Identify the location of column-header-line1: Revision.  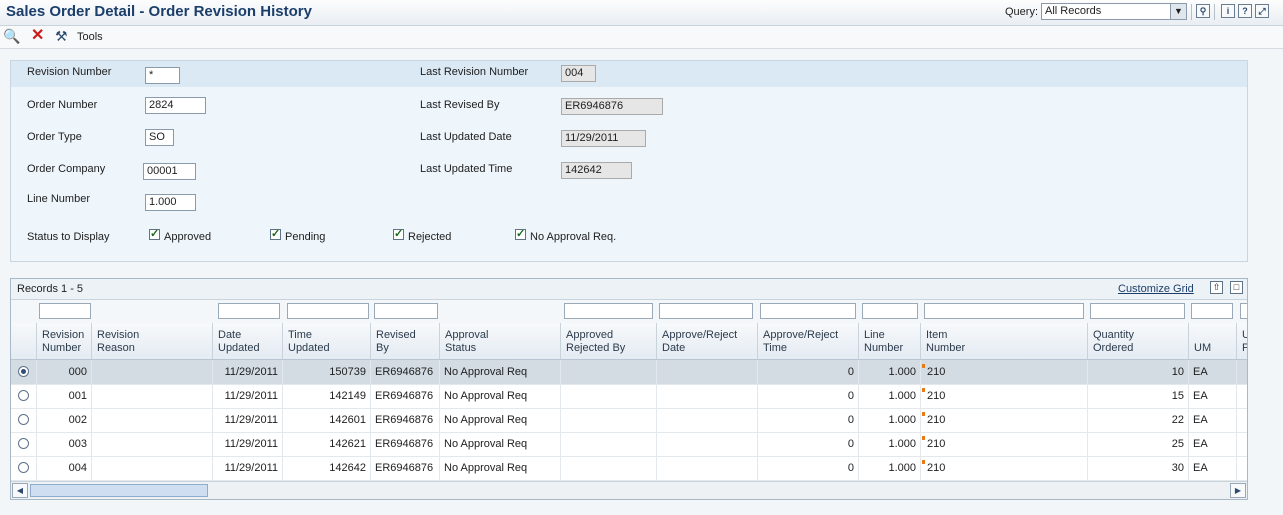
(63, 335).